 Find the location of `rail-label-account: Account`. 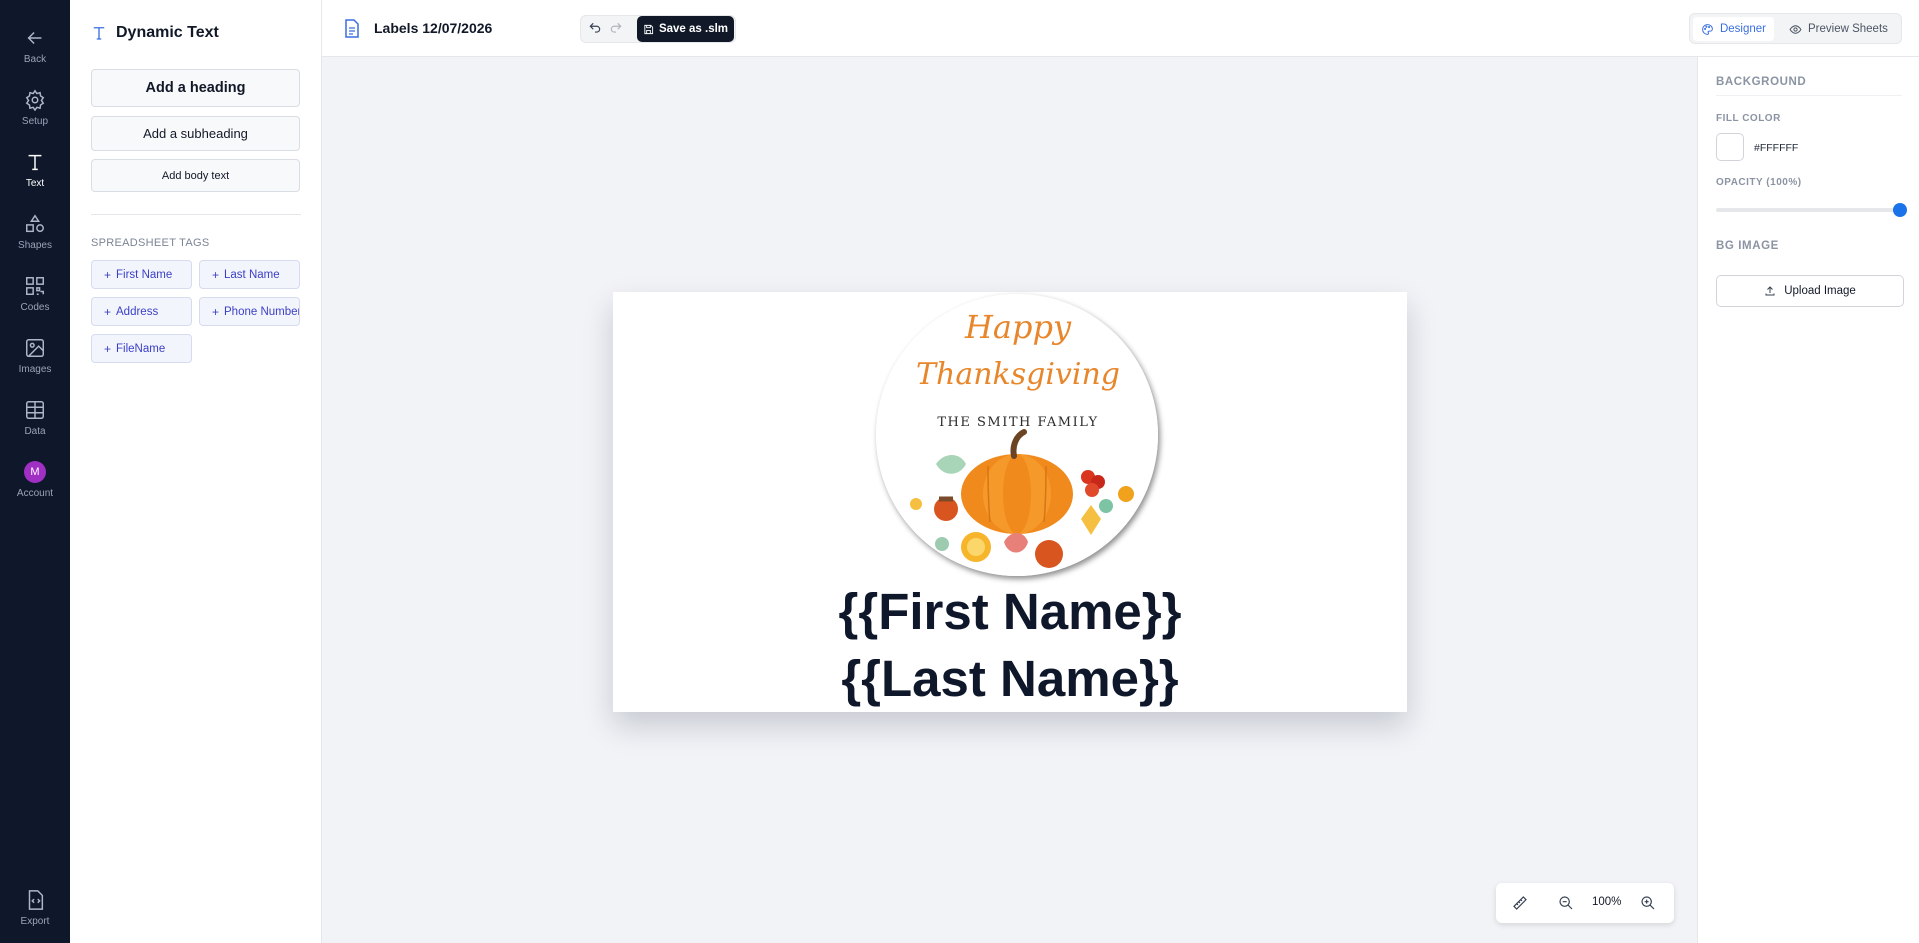

rail-label-account: Account is located at coordinates (35, 493).